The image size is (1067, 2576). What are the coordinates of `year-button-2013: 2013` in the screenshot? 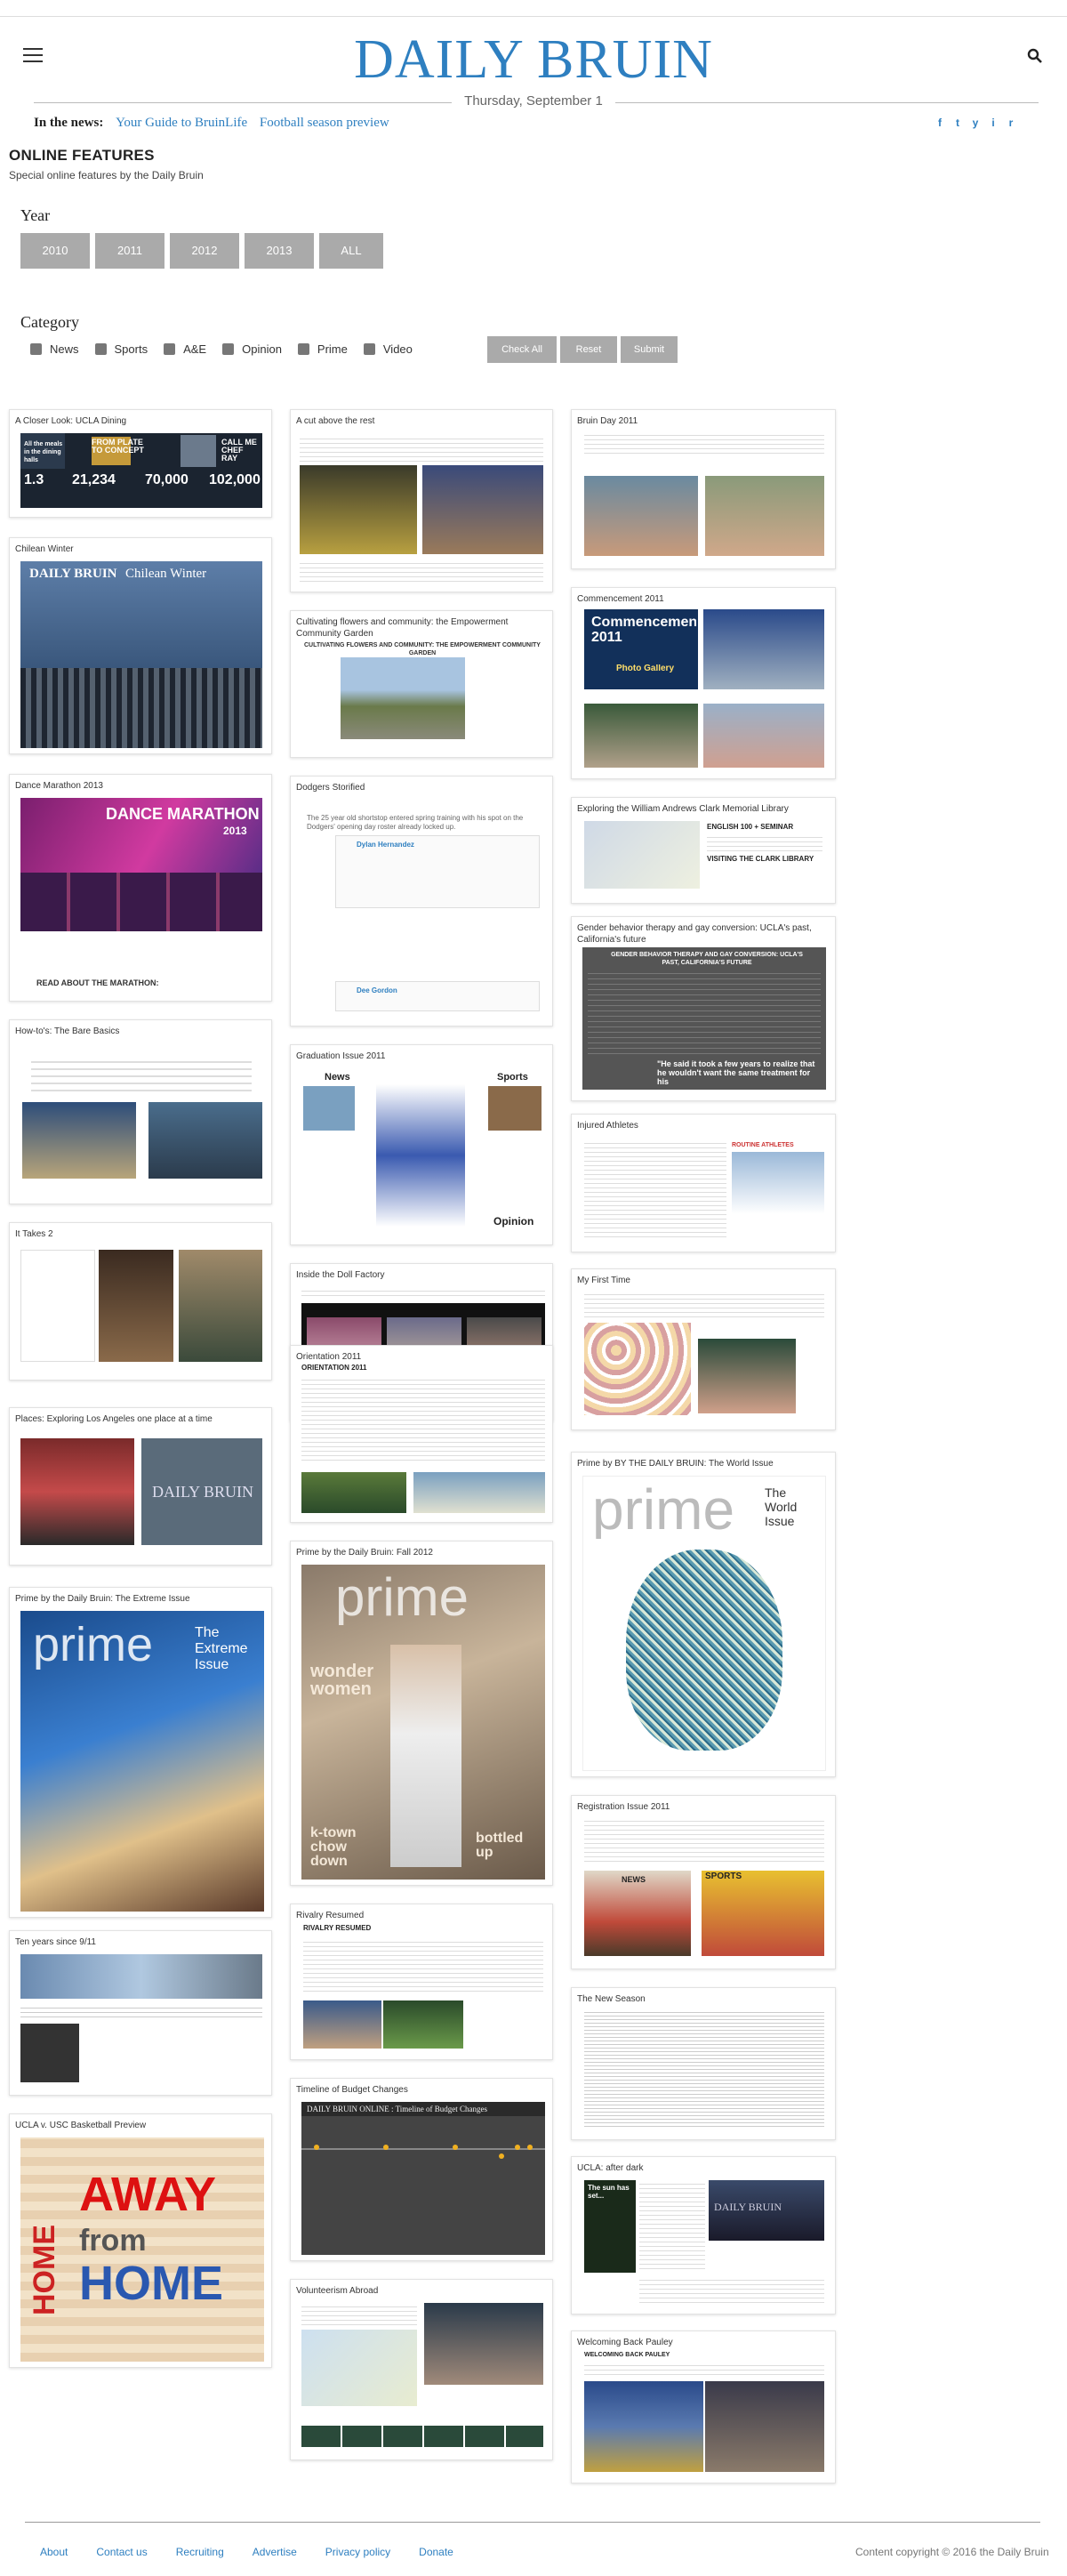 It's located at (279, 251).